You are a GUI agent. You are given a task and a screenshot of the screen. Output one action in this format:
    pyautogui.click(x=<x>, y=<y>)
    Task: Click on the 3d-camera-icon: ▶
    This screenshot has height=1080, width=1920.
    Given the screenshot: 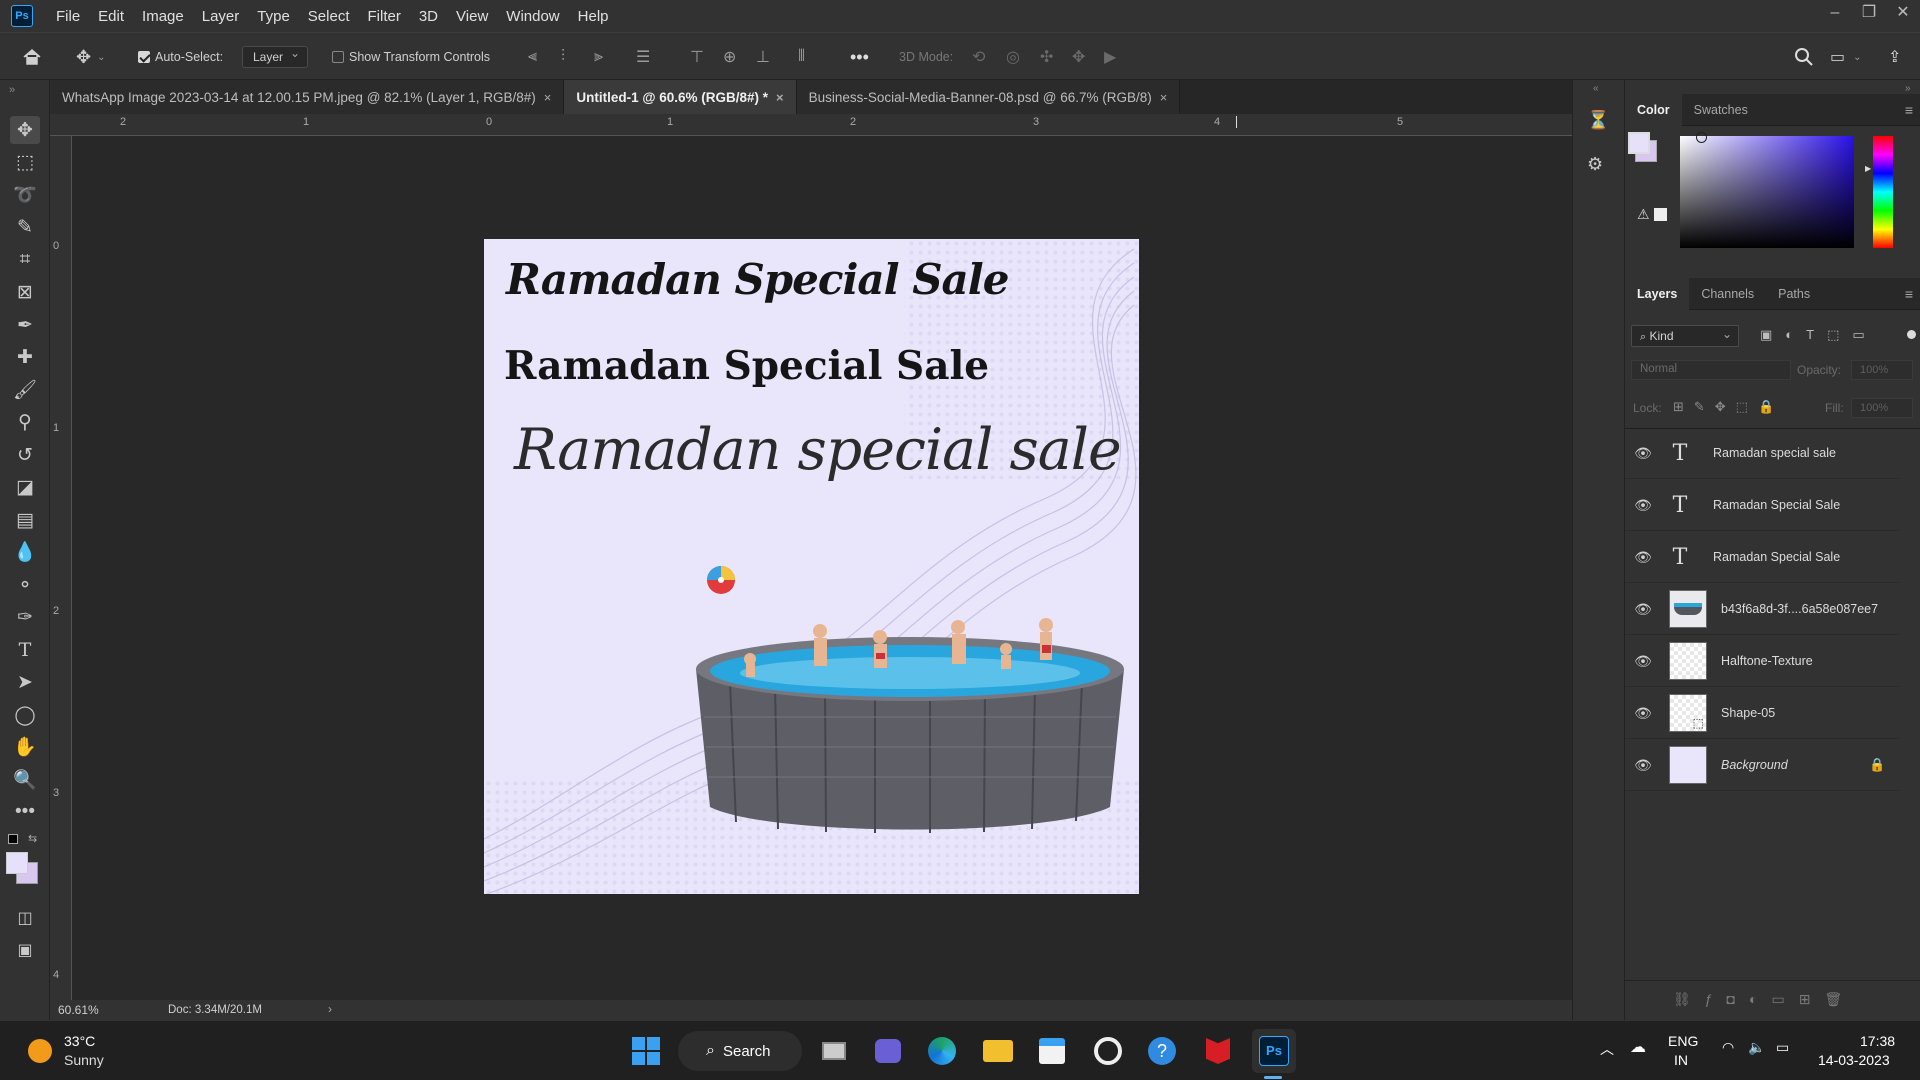 What is the action you would take?
    pyautogui.click(x=1110, y=57)
    